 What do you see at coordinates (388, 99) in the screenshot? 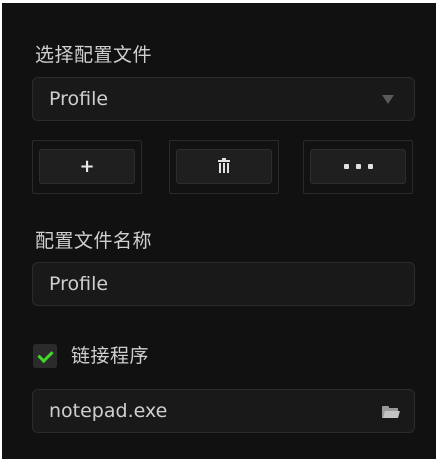
I see `dropdown-arrow-icon` at bounding box center [388, 99].